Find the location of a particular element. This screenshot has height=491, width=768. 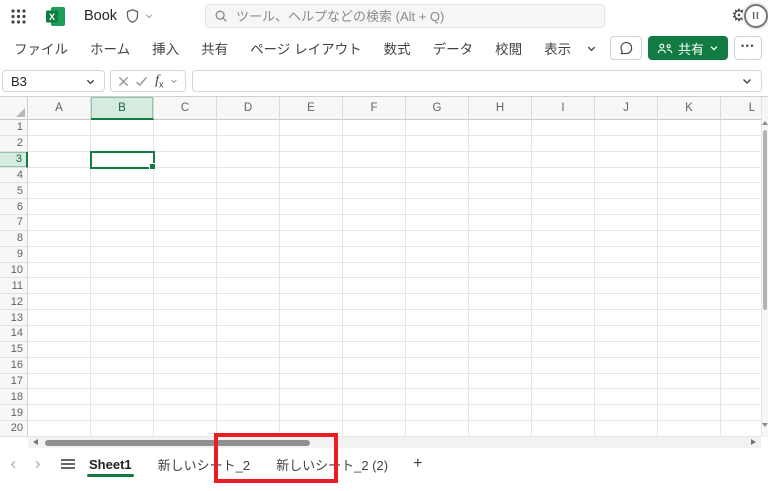

column-header-J: J is located at coordinates (626, 108).